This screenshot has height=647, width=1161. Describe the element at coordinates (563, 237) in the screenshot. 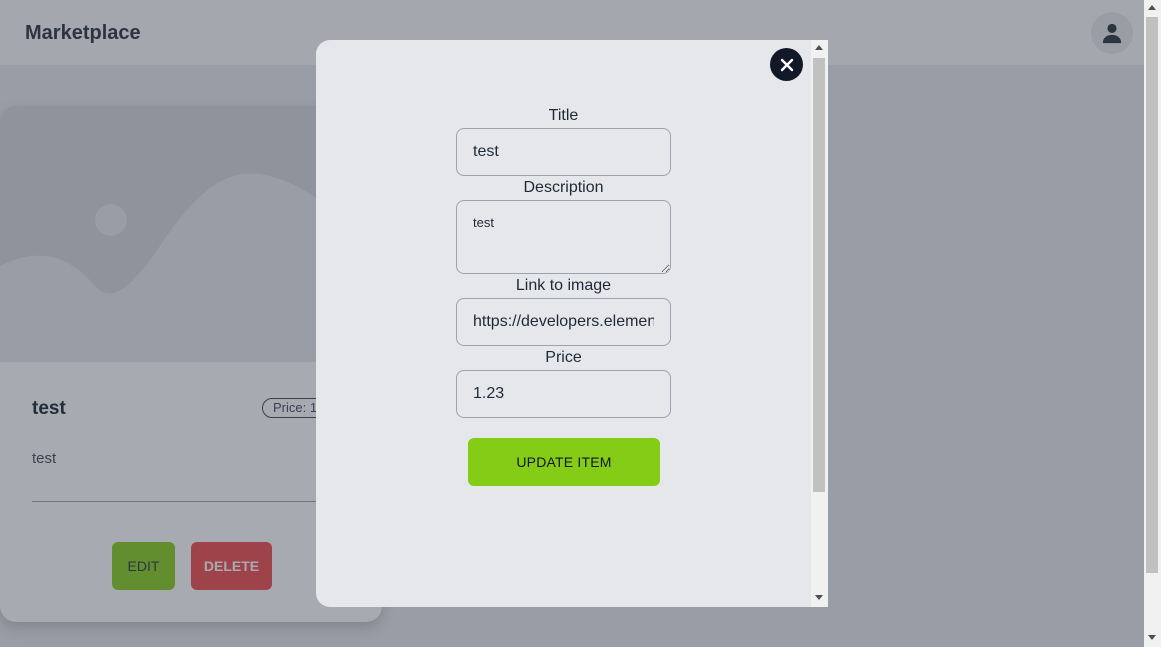

I see `description-textarea: test` at that location.